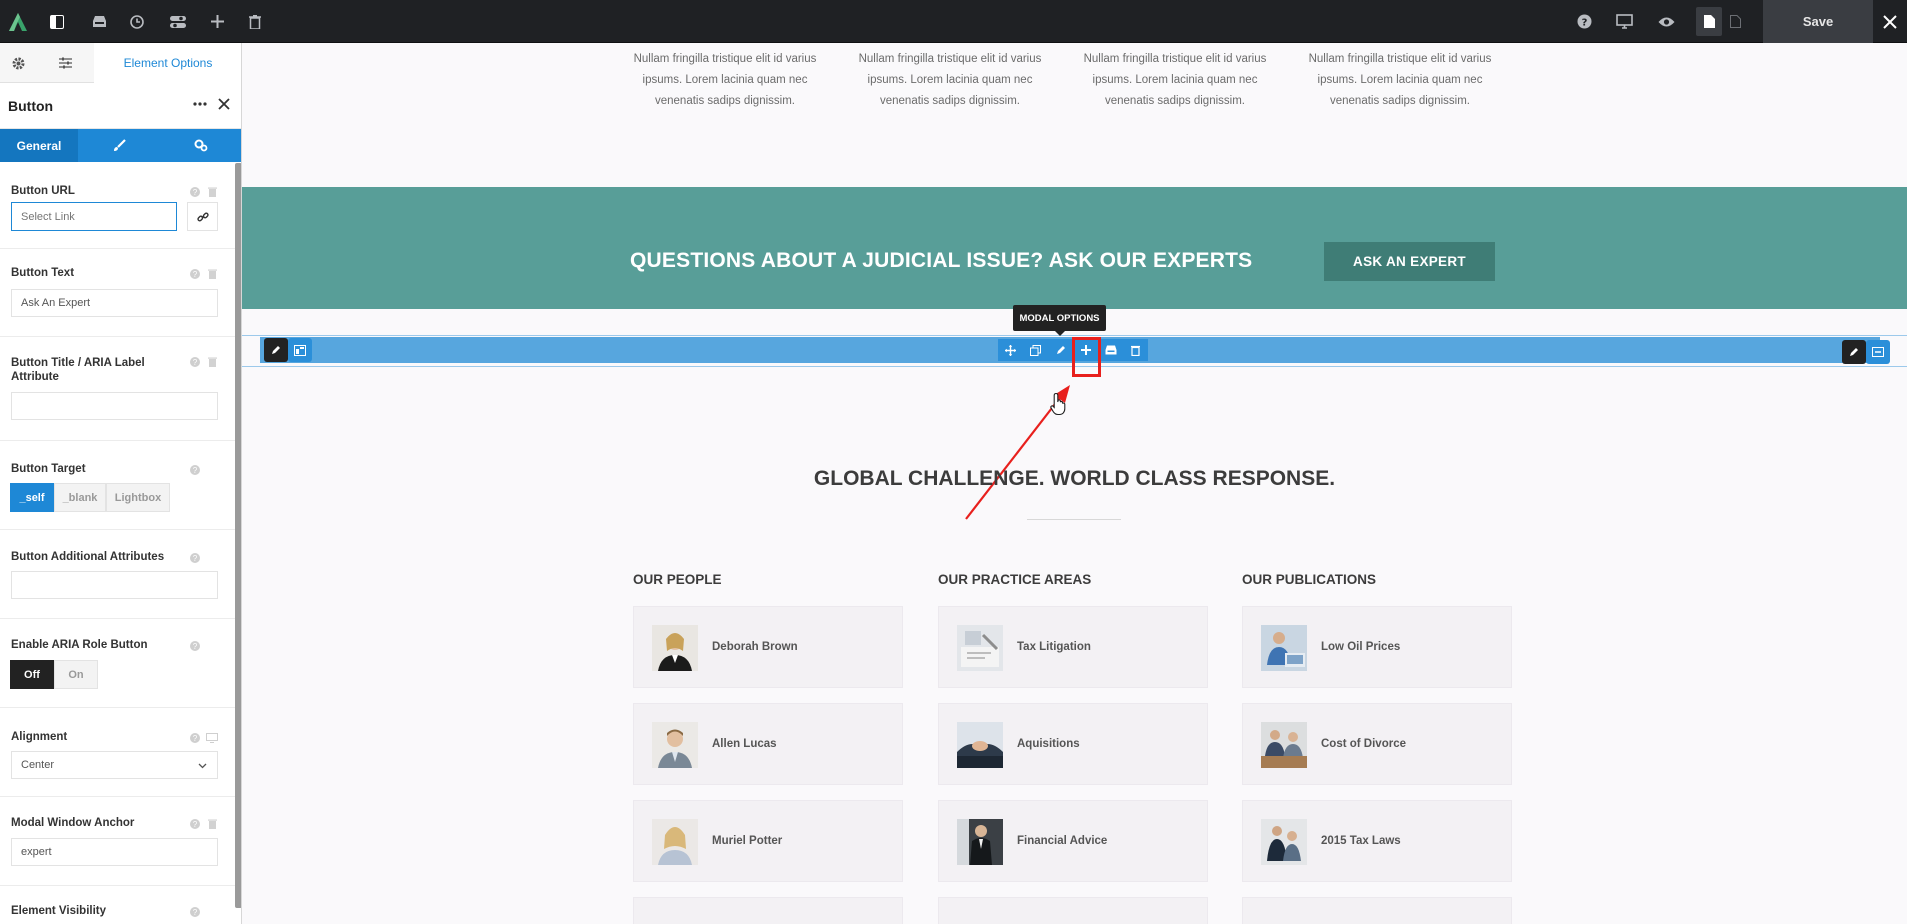 Image resolution: width=1907 pixels, height=924 pixels. Describe the element at coordinates (1073, 647) in the screenshot. I see `list-item: Tax Litigation` at that location.